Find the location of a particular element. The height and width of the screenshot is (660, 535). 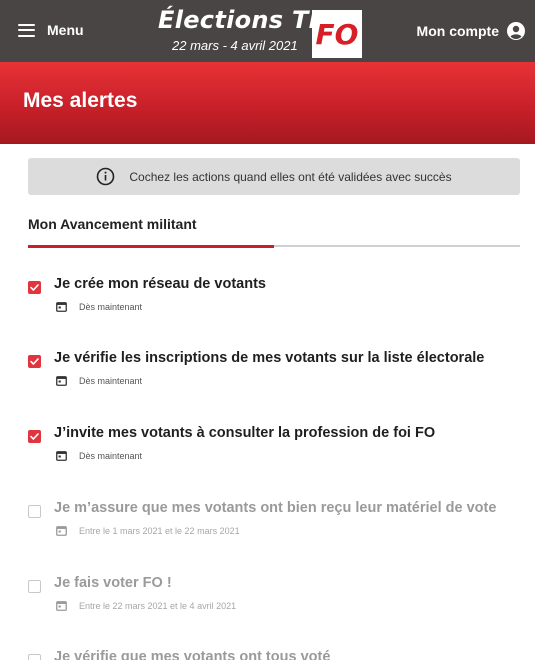

progress-fill is located at coordinates (151, 246).